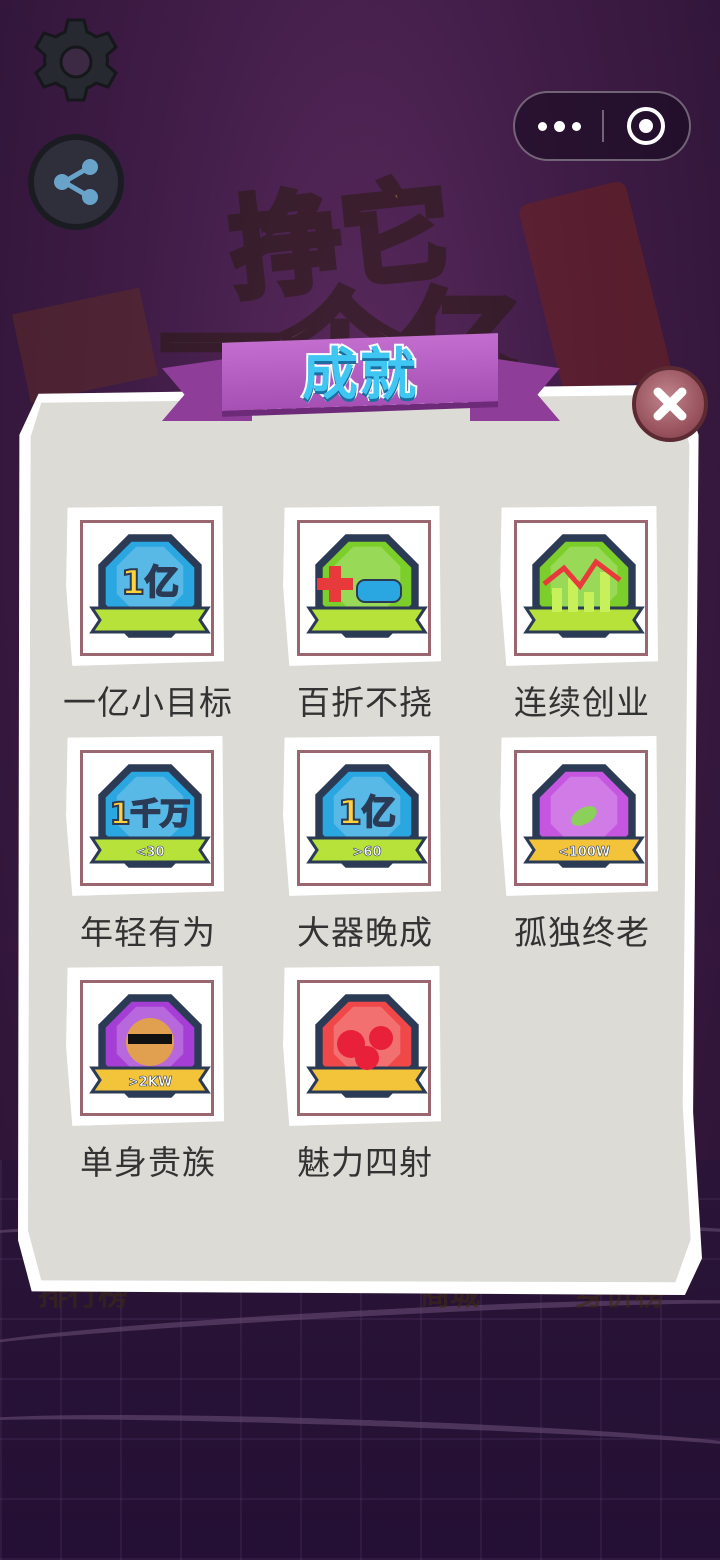  I want to click on gear-icon, so click(76, 60).